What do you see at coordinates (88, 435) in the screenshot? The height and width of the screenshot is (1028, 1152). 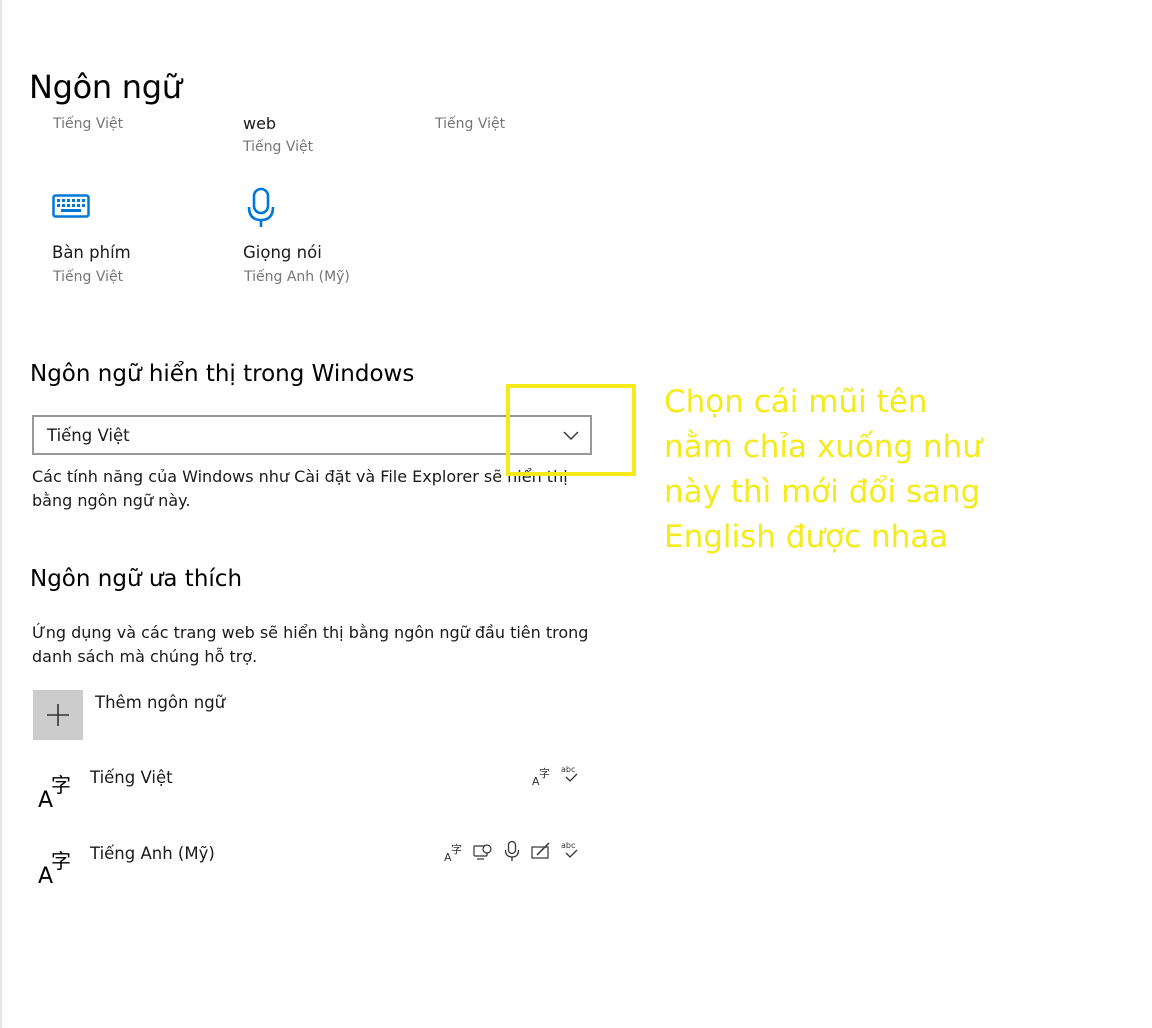 I see `display-language-selected: Tiếng Việt` at bounding box center [88, 435].